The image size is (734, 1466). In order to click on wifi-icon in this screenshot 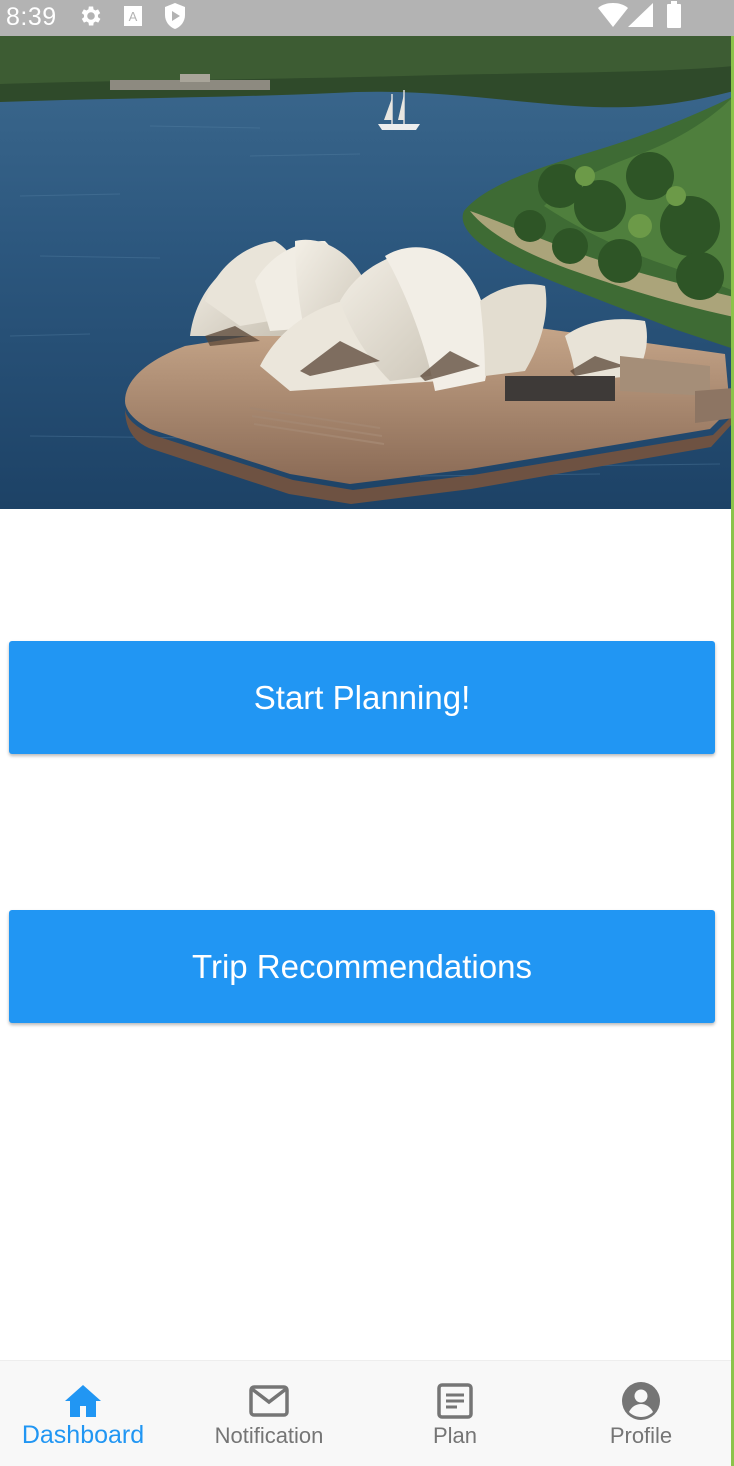, I will do `click(613, 17)`.